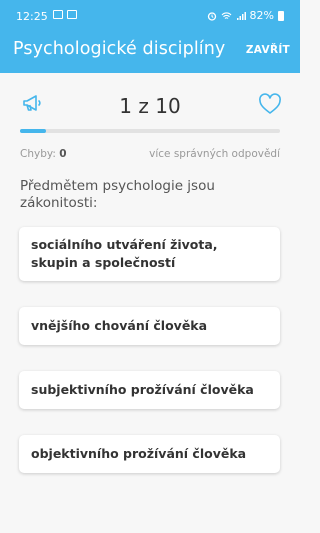 The image size is (320, 533). Describe the element at coordinates (150, 16) in the screenshot. I see `status-bar: 12:25 82%` at that location.